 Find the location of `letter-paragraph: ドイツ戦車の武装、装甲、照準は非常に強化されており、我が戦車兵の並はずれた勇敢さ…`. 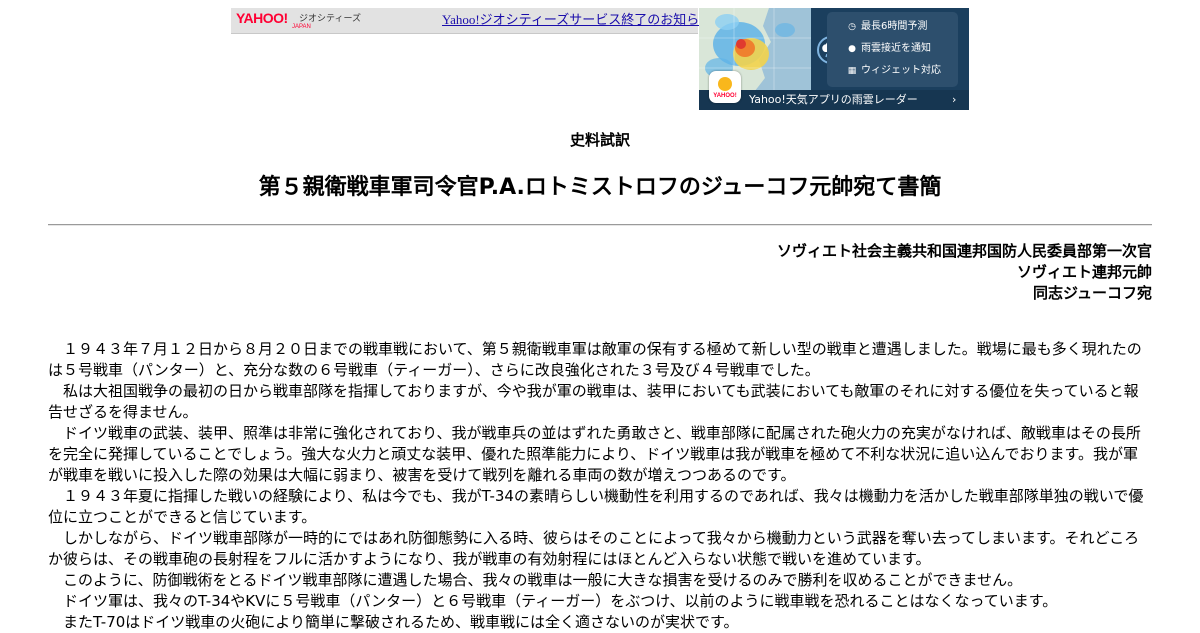

letter-paragraph: ドイツ戦車の武装、装甲、照準は非常に強化されており、我が戦車兵の並はずれた勇敢さ… is located at coordinates (594, 454).